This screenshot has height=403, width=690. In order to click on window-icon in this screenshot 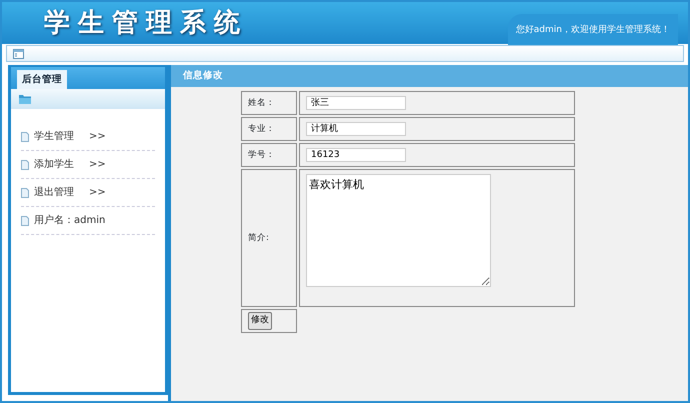, I will do `click(18, 53)`.